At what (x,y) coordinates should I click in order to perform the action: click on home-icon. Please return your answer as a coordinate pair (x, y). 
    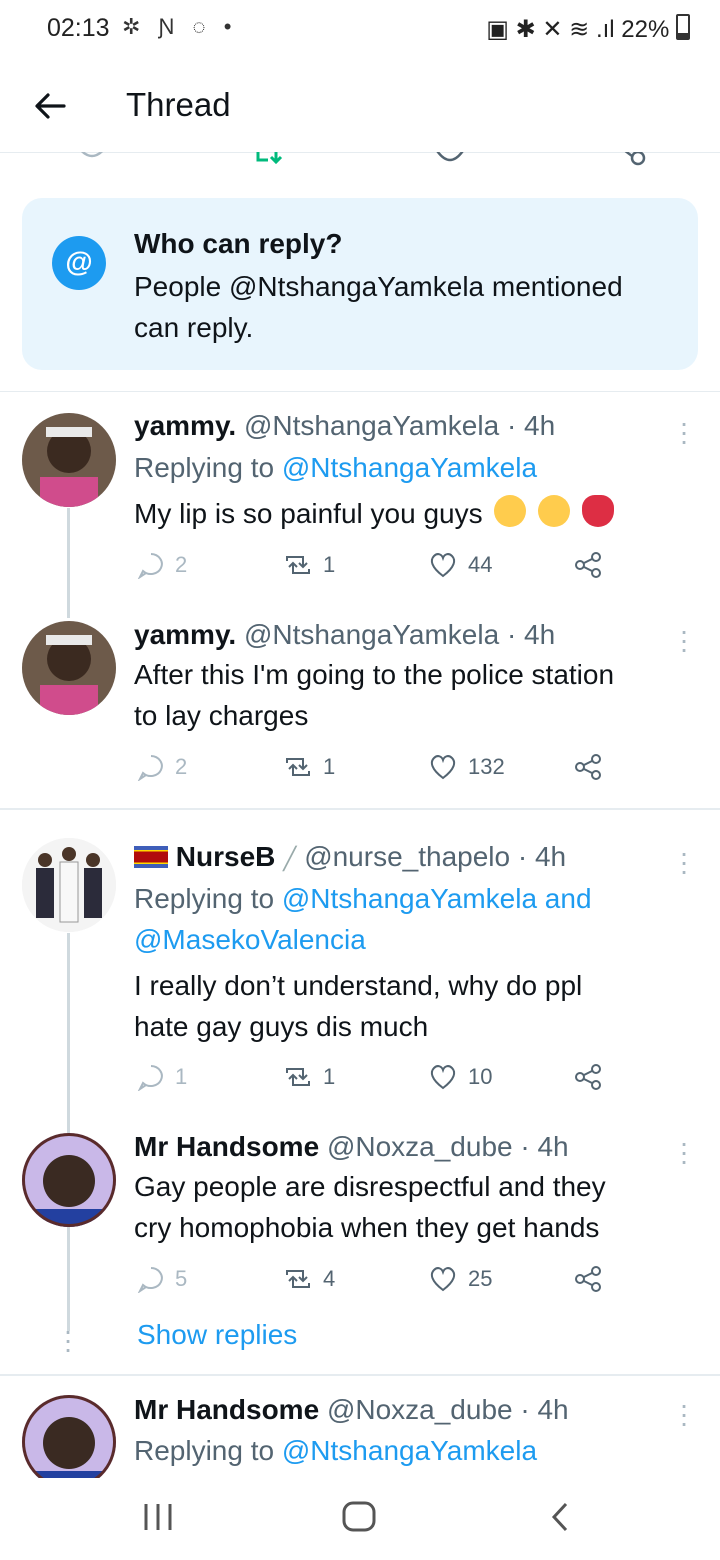
    Looking at the image, I should click on (360, 1517).